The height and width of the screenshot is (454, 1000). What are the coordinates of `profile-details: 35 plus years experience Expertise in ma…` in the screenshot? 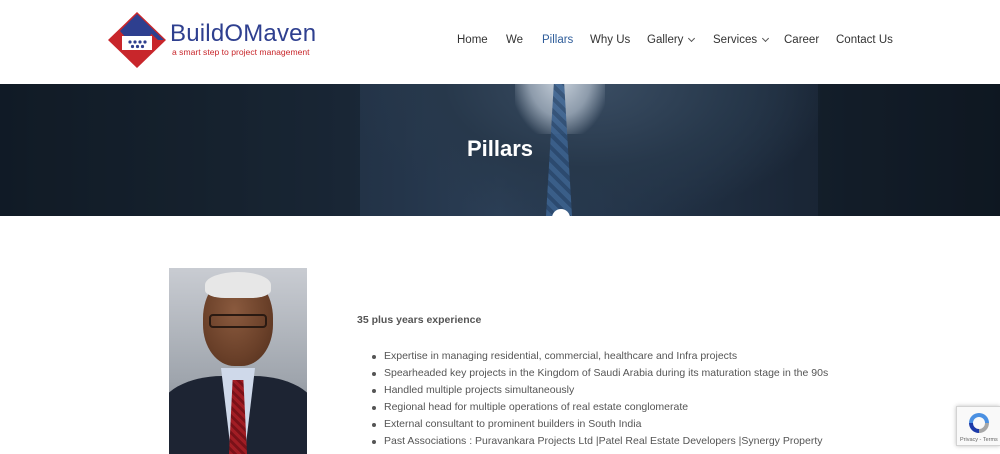 It's located at (597, 380).